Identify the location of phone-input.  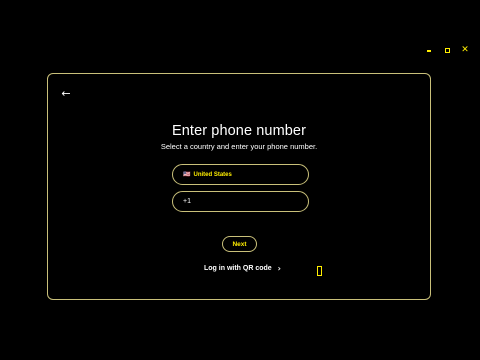
(238, 201).